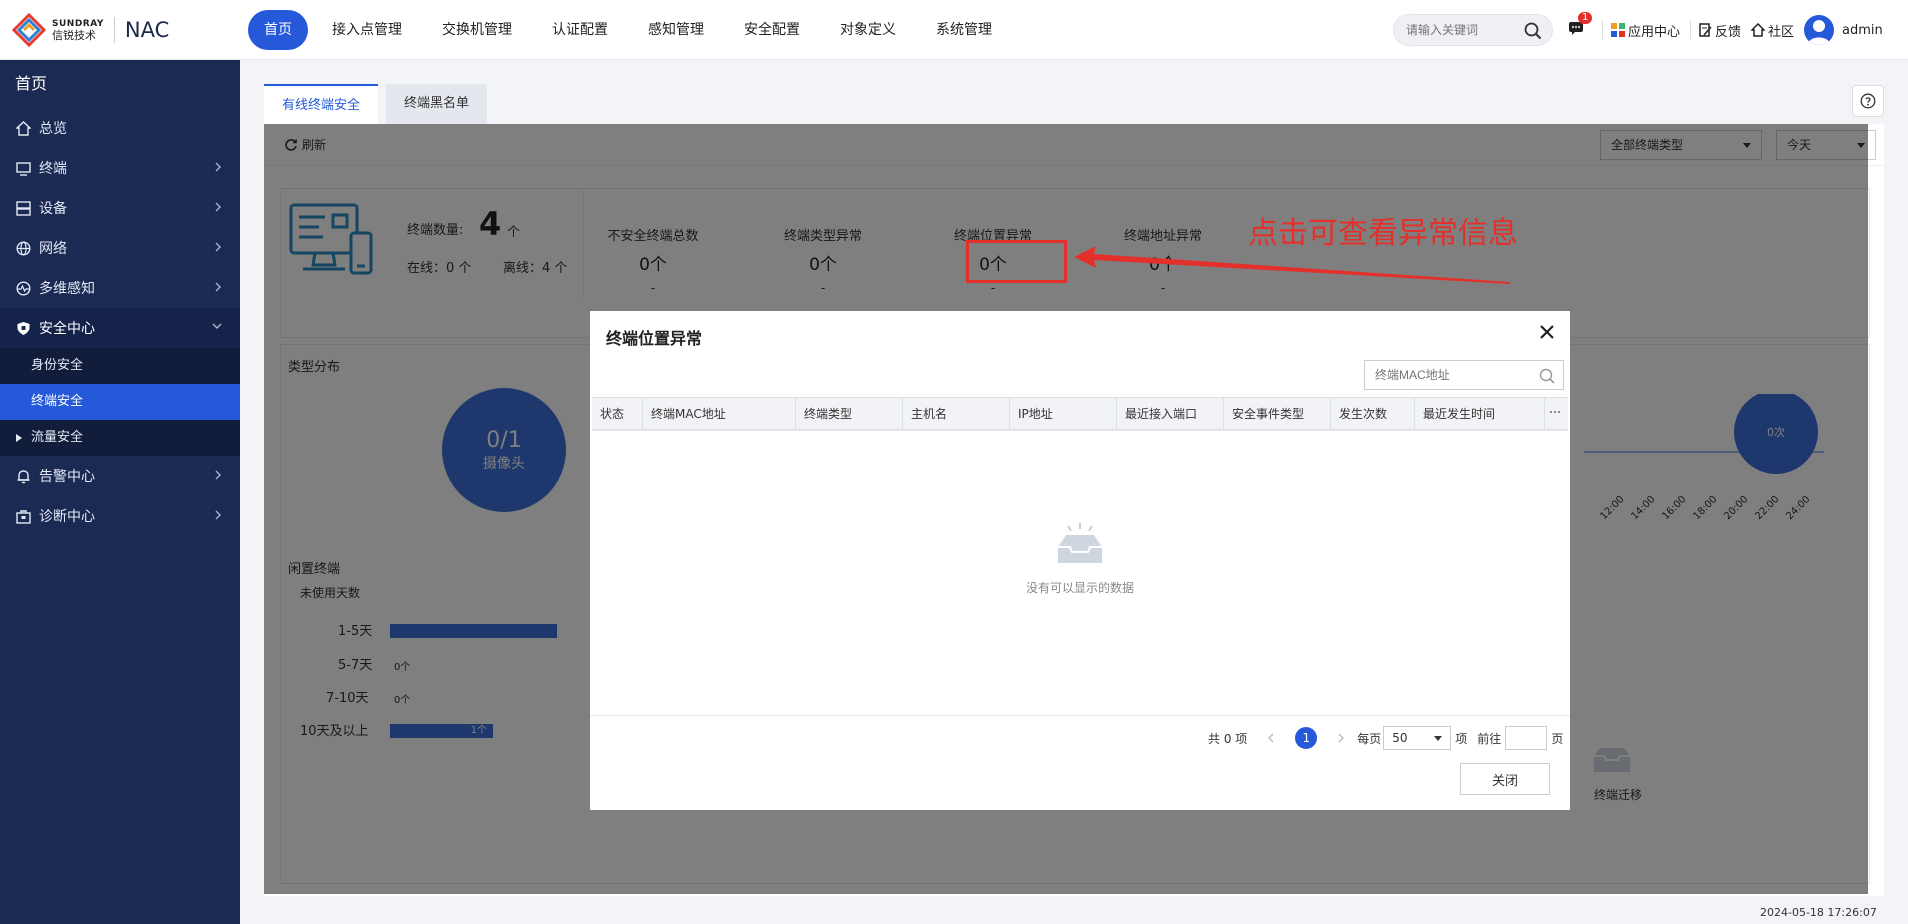 This screenshot has height=924, width=1908. Describe the element at coordinates (849, 413) in the screenshot. I see `column-header-type: 终端类型` at that location.